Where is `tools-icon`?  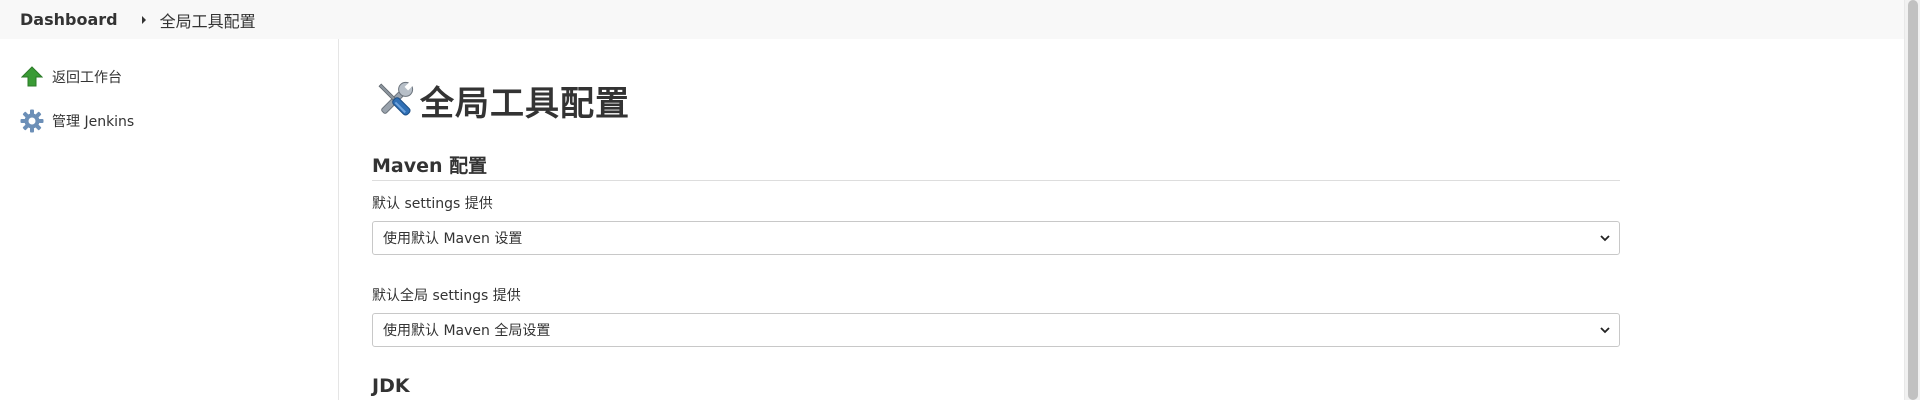
tools-icon is located at coordinates (395, 100).